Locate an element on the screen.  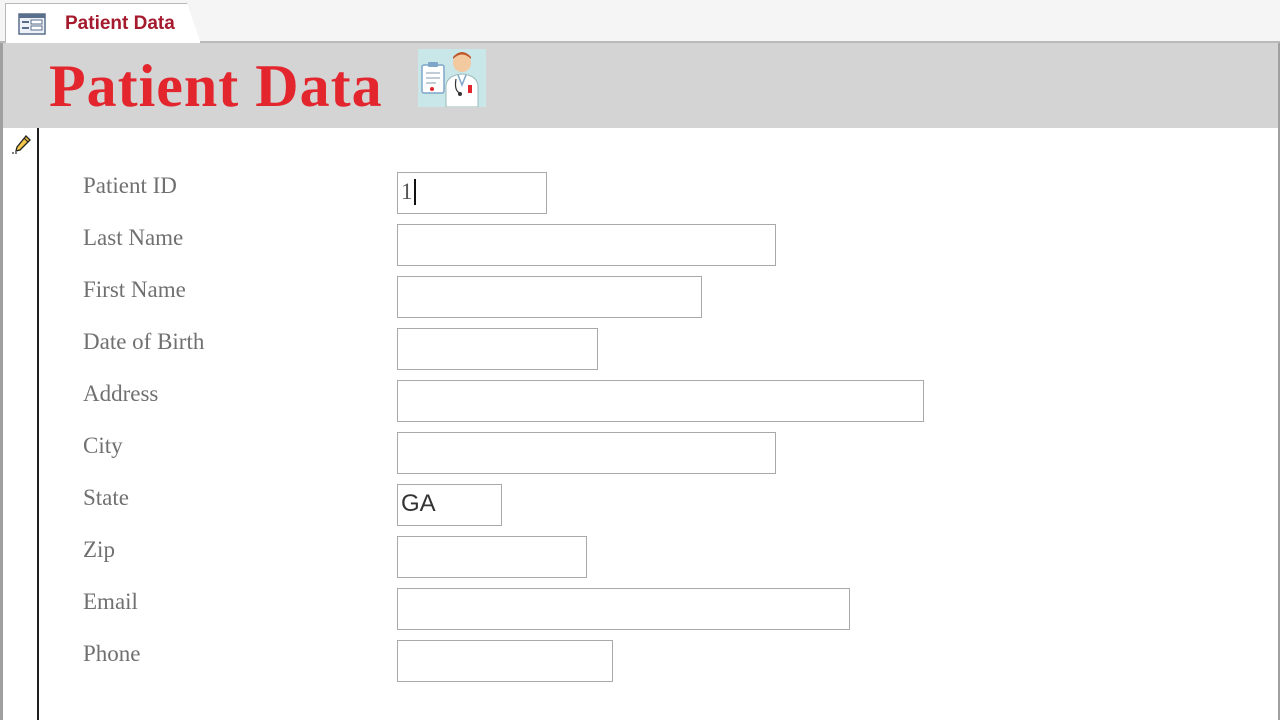
tab-label: Patient Data is located at coordinates (120, 23).